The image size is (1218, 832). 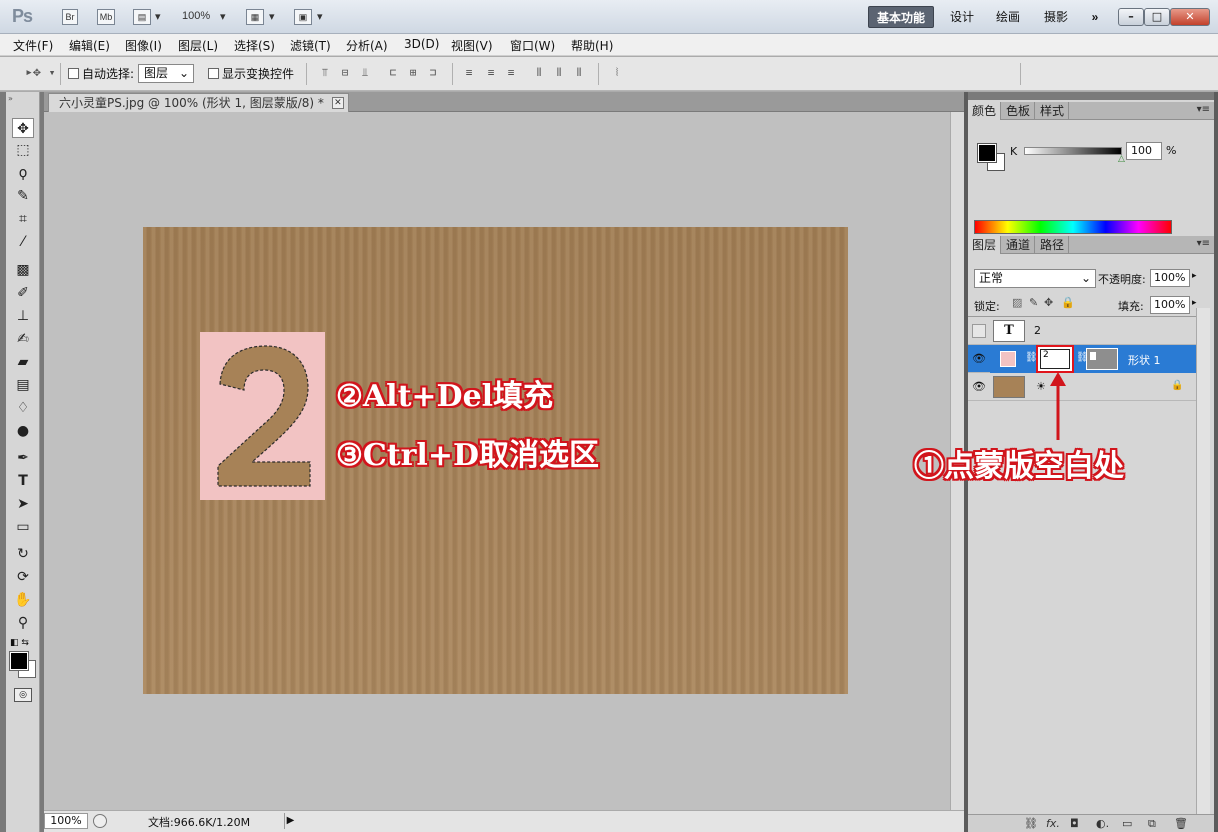 What do you see at coordinates (1017, 302) in the screenshot?
I see `lock-transparency-icon: ▨` at bounding box center [1017, 302].